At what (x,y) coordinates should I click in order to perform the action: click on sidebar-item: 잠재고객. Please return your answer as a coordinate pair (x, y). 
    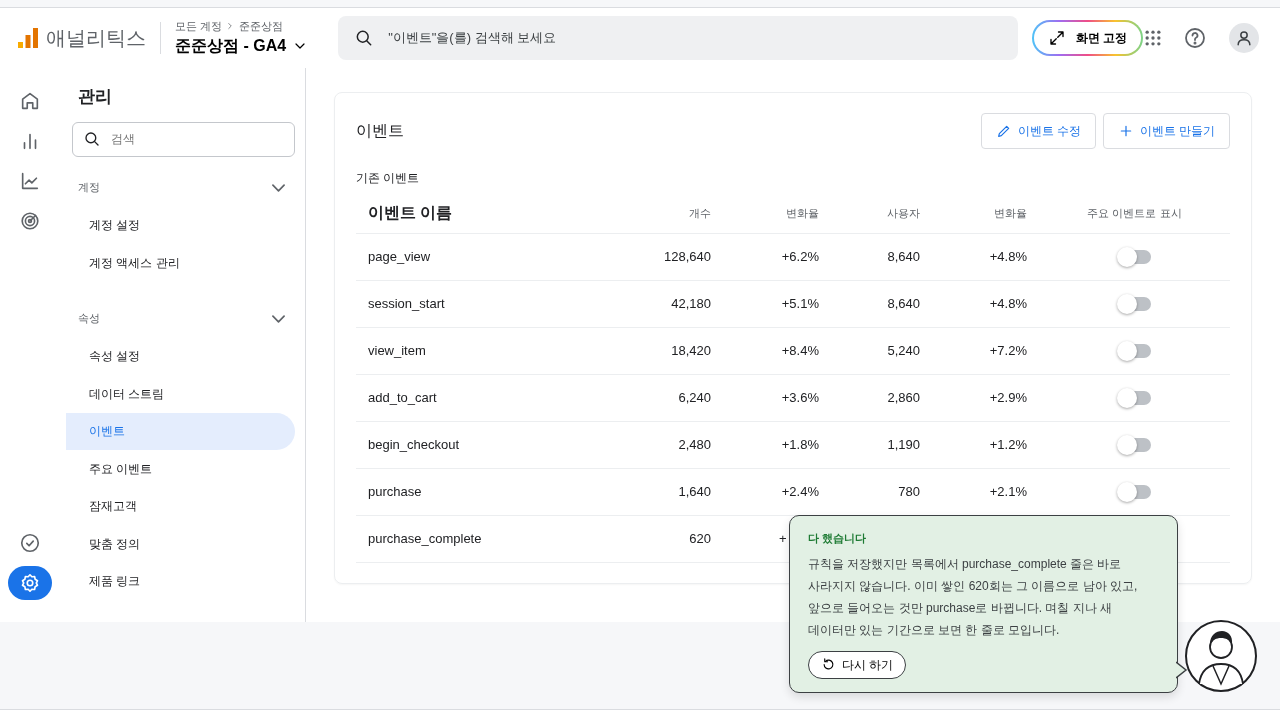
    Looking at the image, I should click on (180, 506).